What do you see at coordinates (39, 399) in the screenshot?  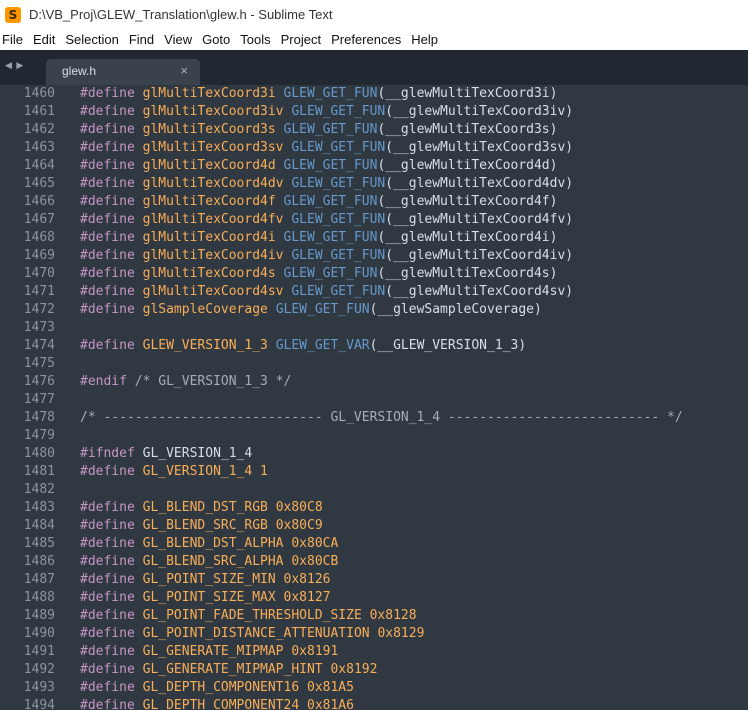 I see `line-number: 1477` at bounding box center [39, 399].